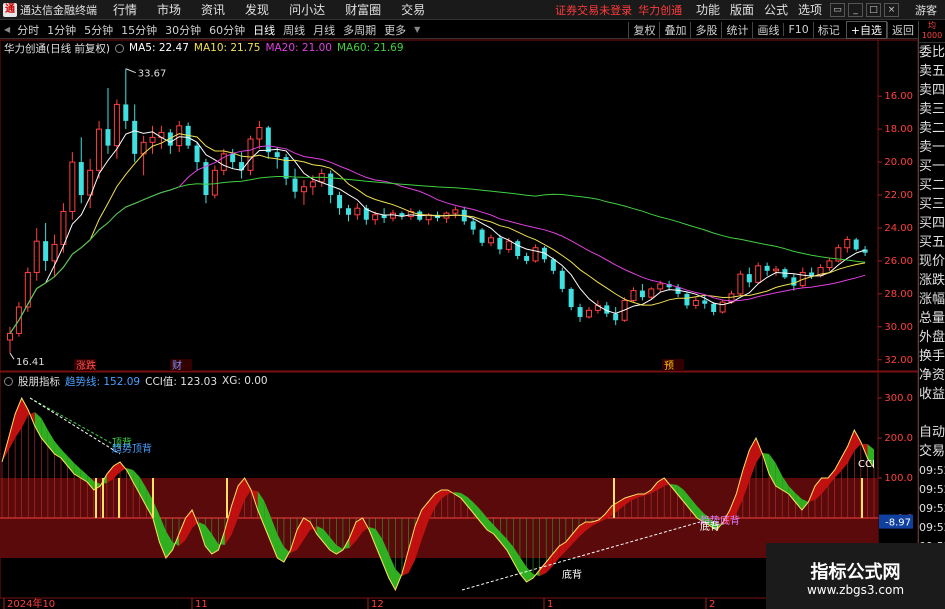  I want to click on side-panel-item: 卖四, so click(932, 90).